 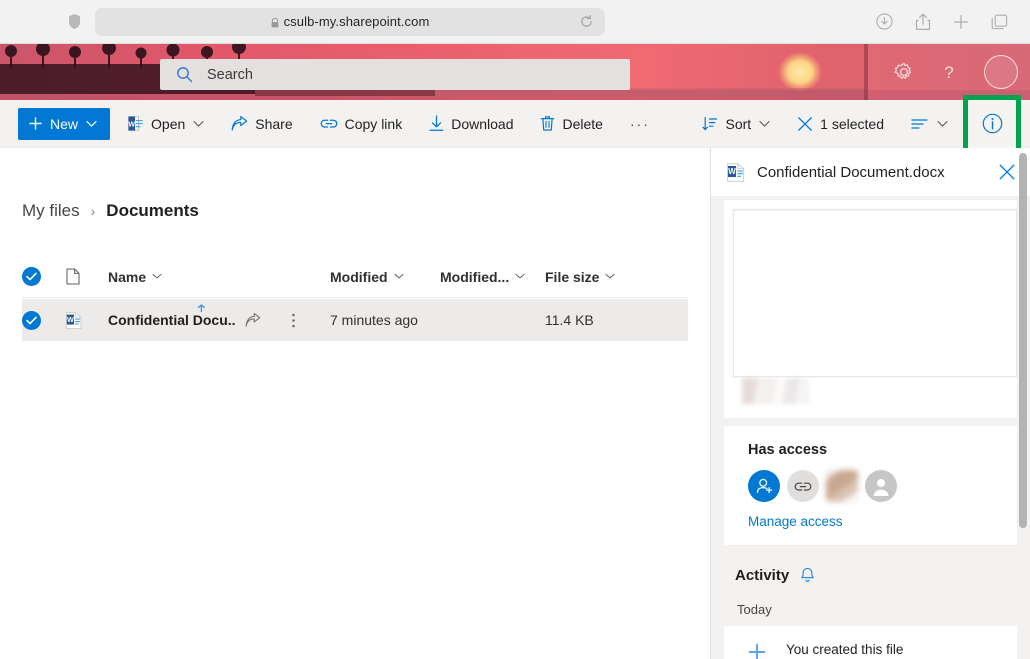 I want to click on open-label: Open, so click(x=168, y=123).